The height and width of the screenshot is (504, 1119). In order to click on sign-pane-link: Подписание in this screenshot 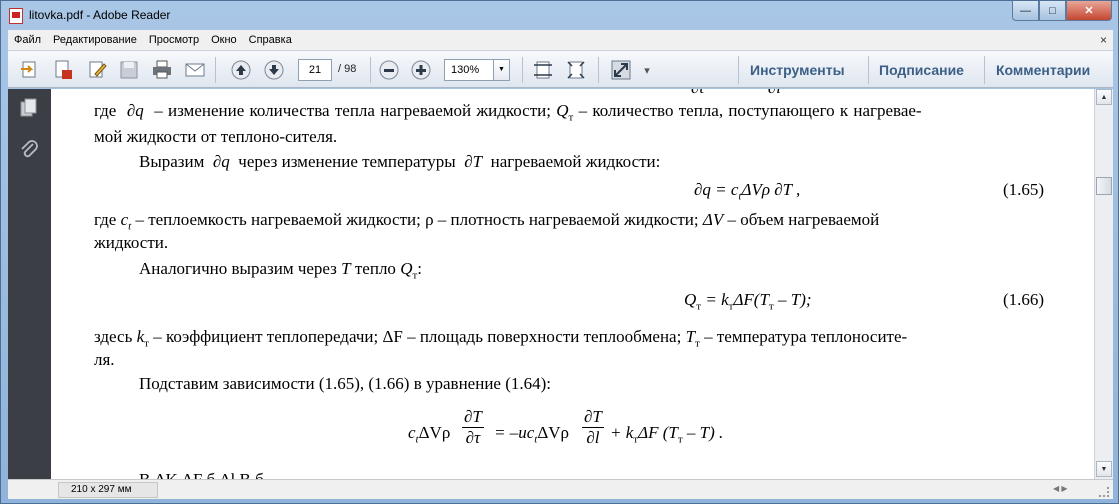, I will do `click(921, 70)`.